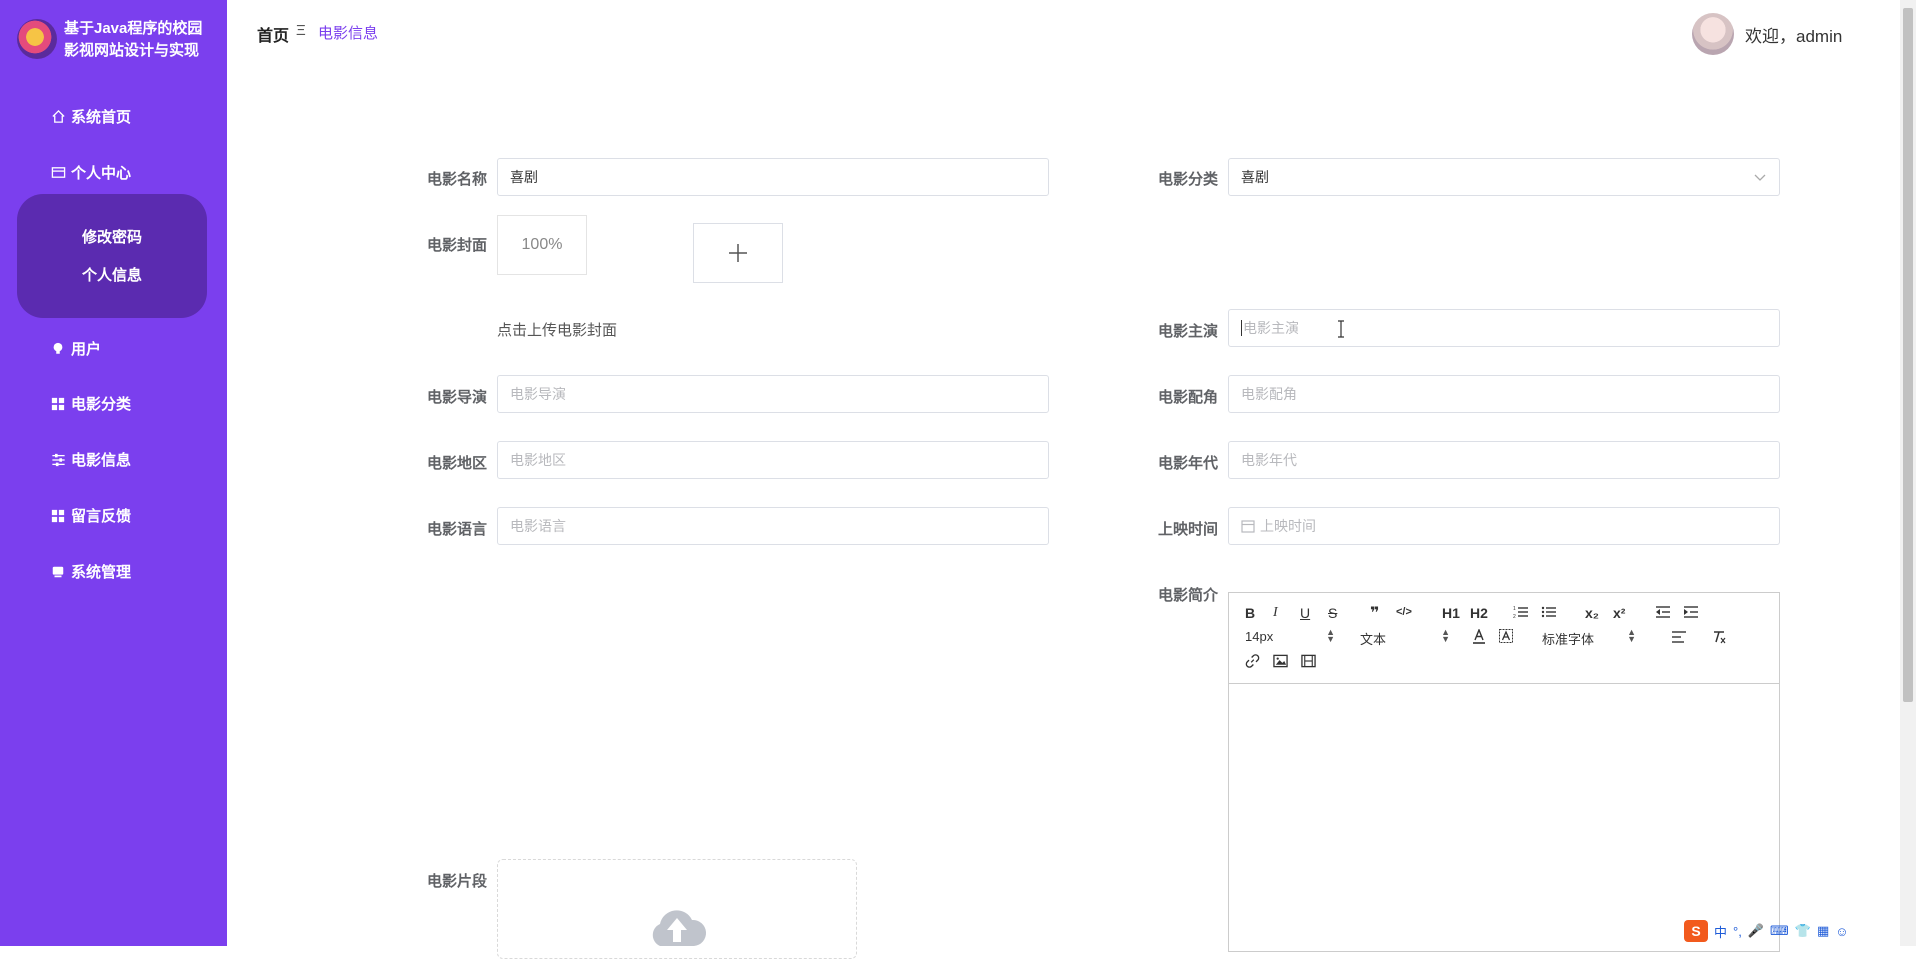 The height and width of the screenshot is (959, 1916). What do you see at coordinates (90, 116) in the screenshot?
I see `menu-item-home: 系统首页` at bounding box center [90, 116].